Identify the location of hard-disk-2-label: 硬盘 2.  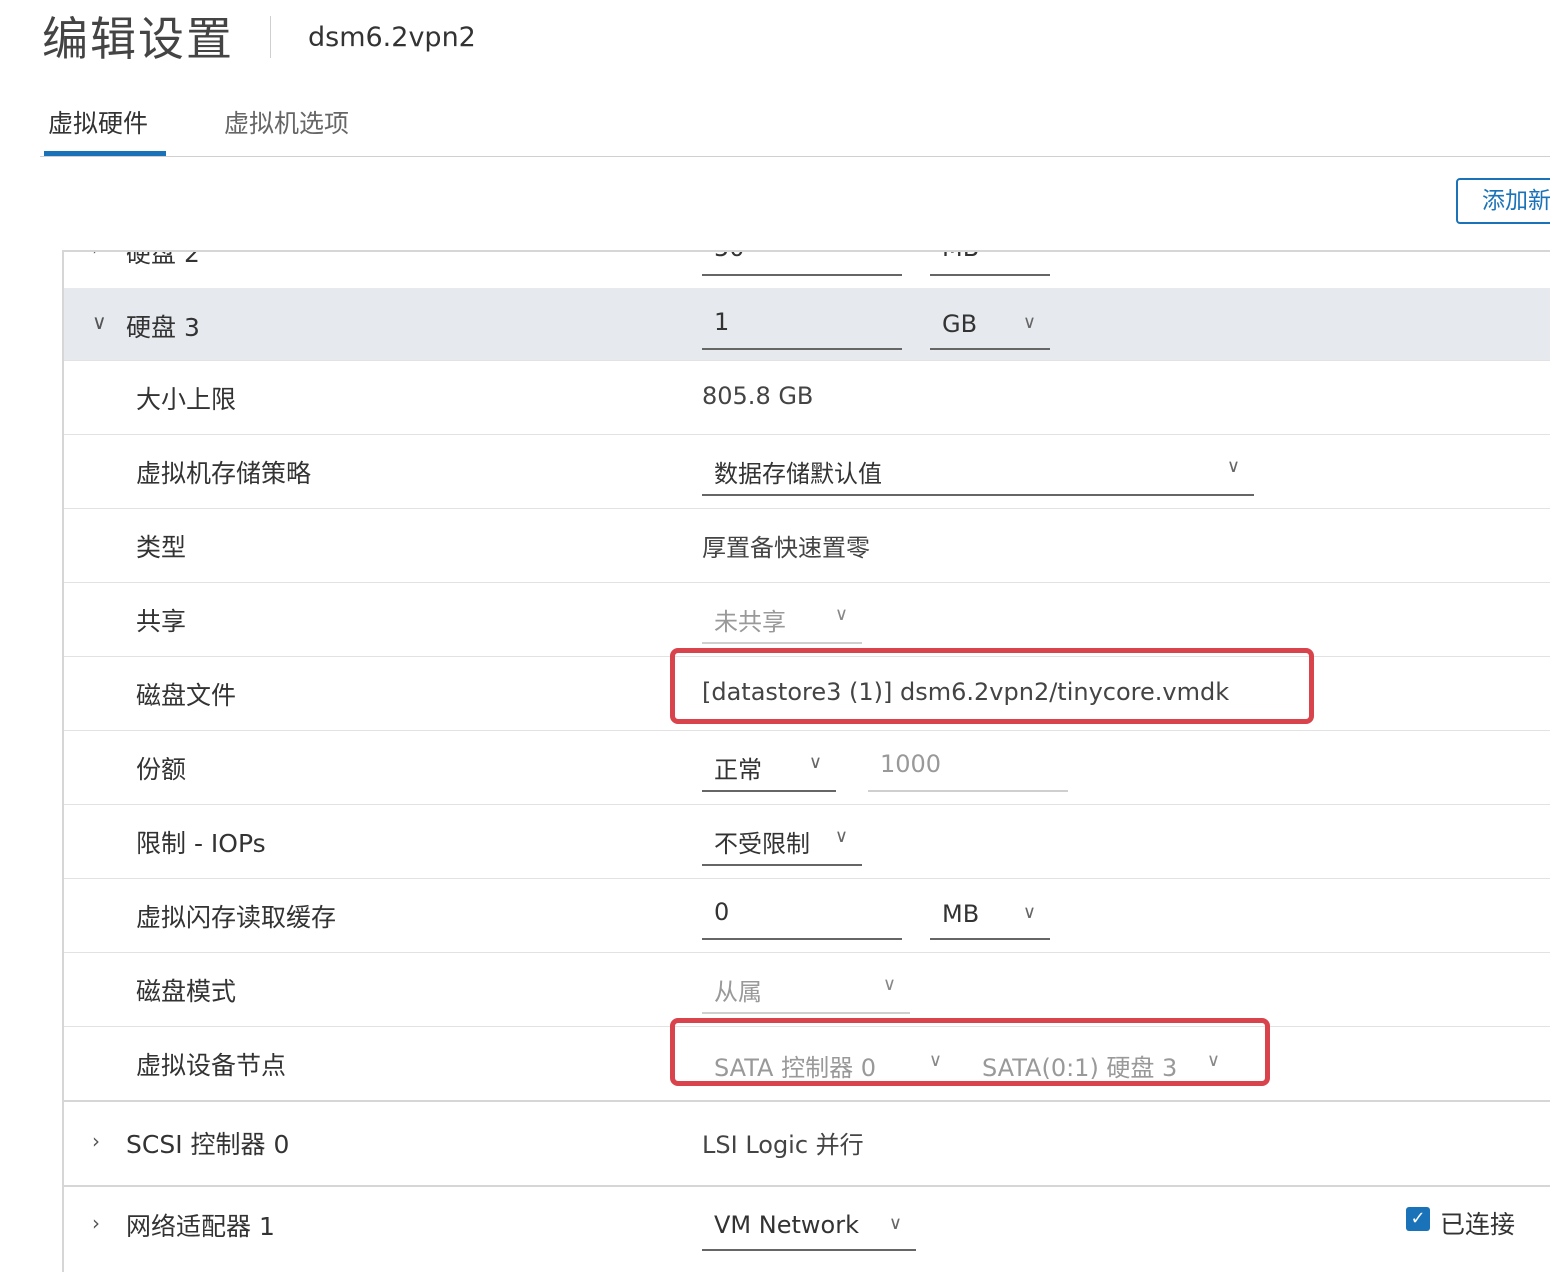
(163, 259).